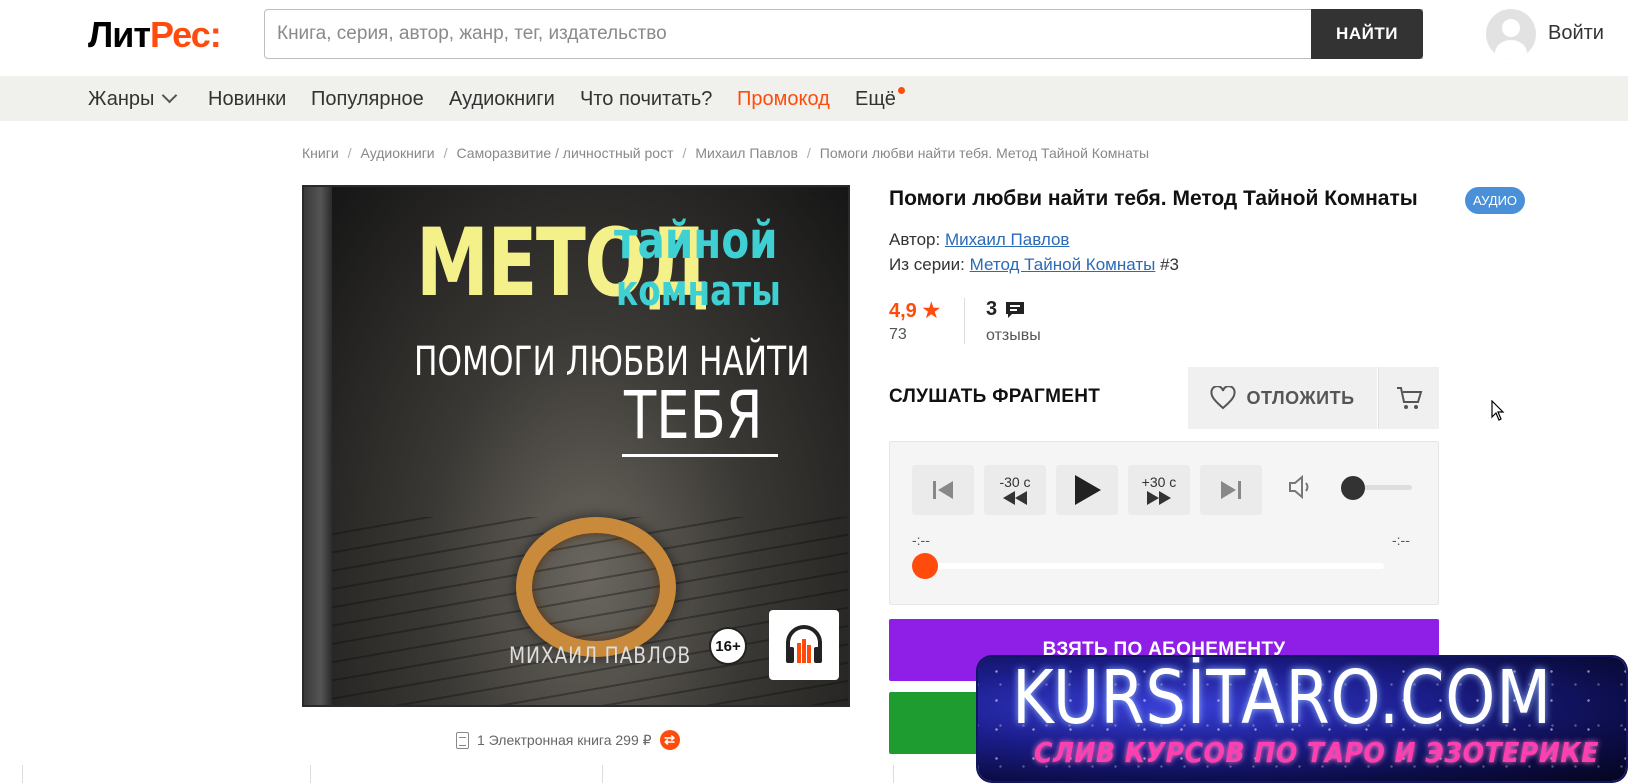 This screenshot has width=1628, height=783. I want to click on reviews-count: 3, so click(992, 309).